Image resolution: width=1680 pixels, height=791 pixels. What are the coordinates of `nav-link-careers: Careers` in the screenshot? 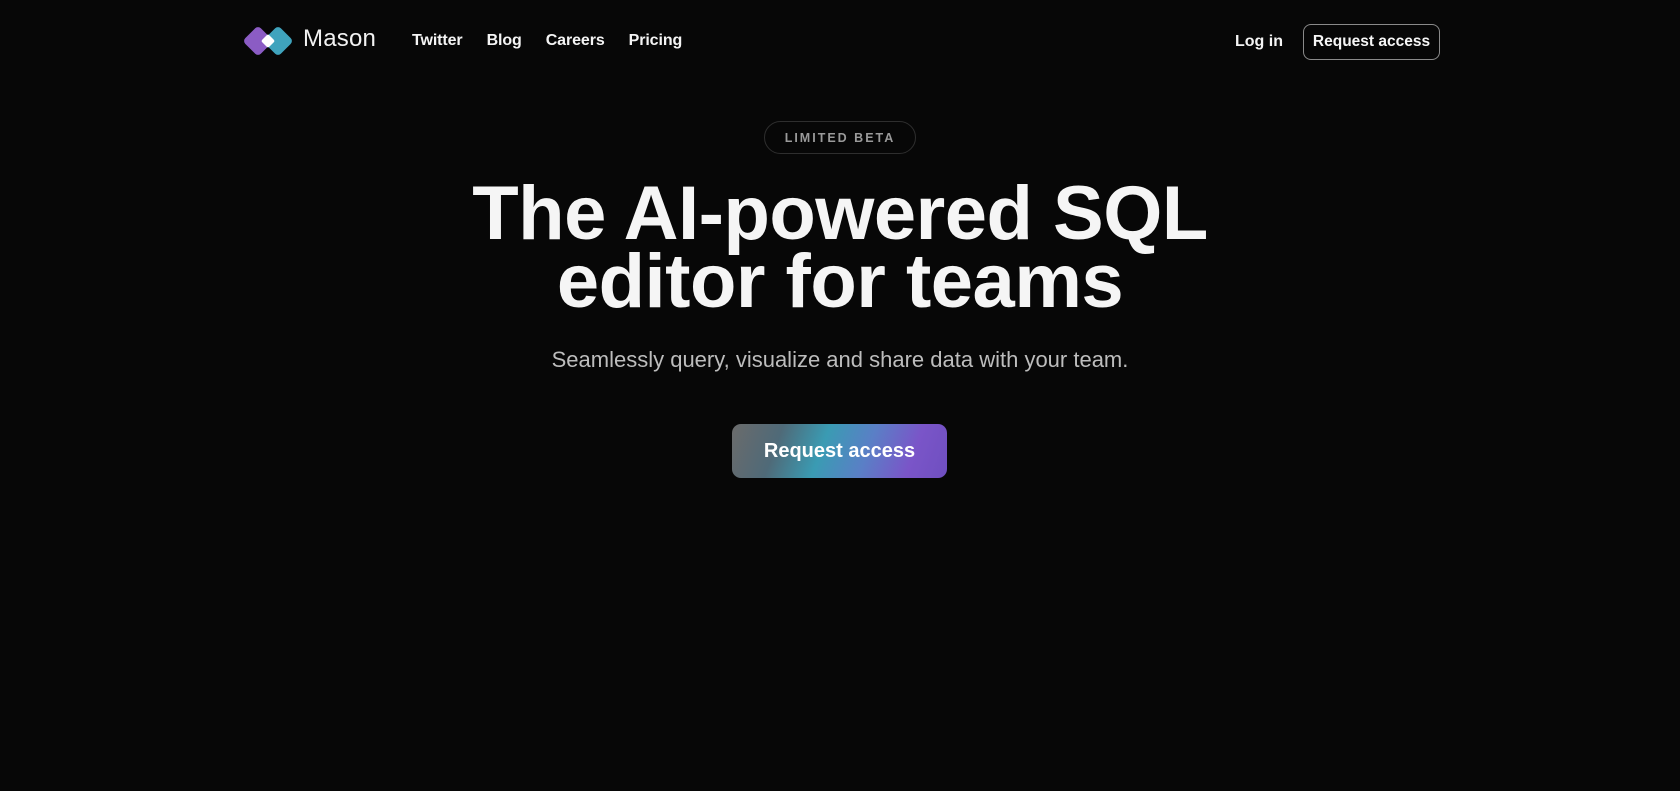 It's located at (575, 41).